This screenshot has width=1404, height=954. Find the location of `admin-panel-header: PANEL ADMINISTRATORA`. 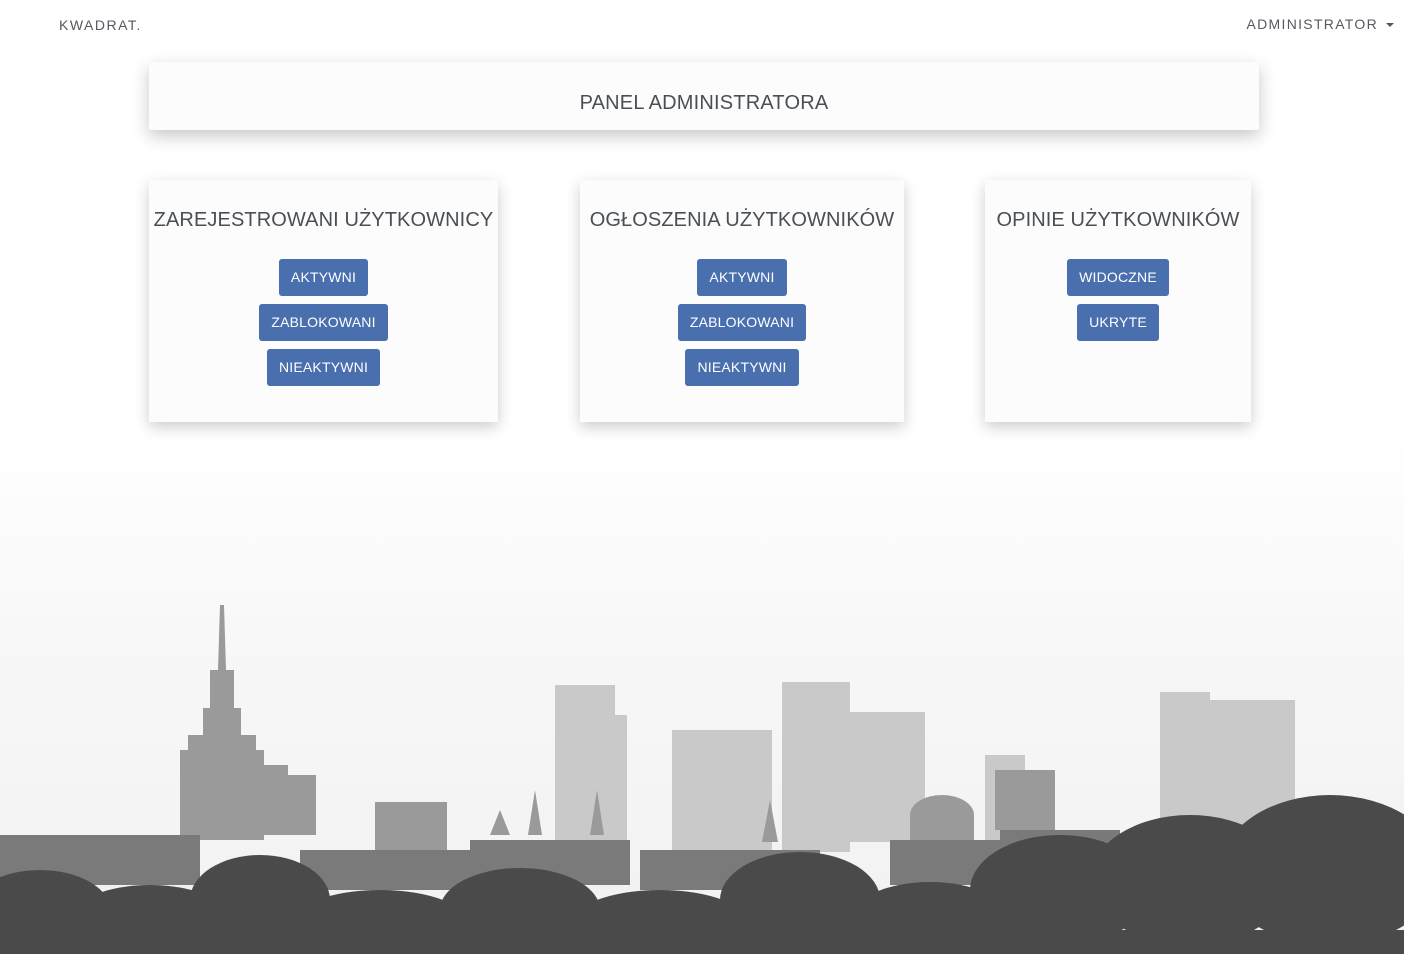

admin-panel-header: PANEL ADMINISTRATORA is located at coordinates (704, 96).